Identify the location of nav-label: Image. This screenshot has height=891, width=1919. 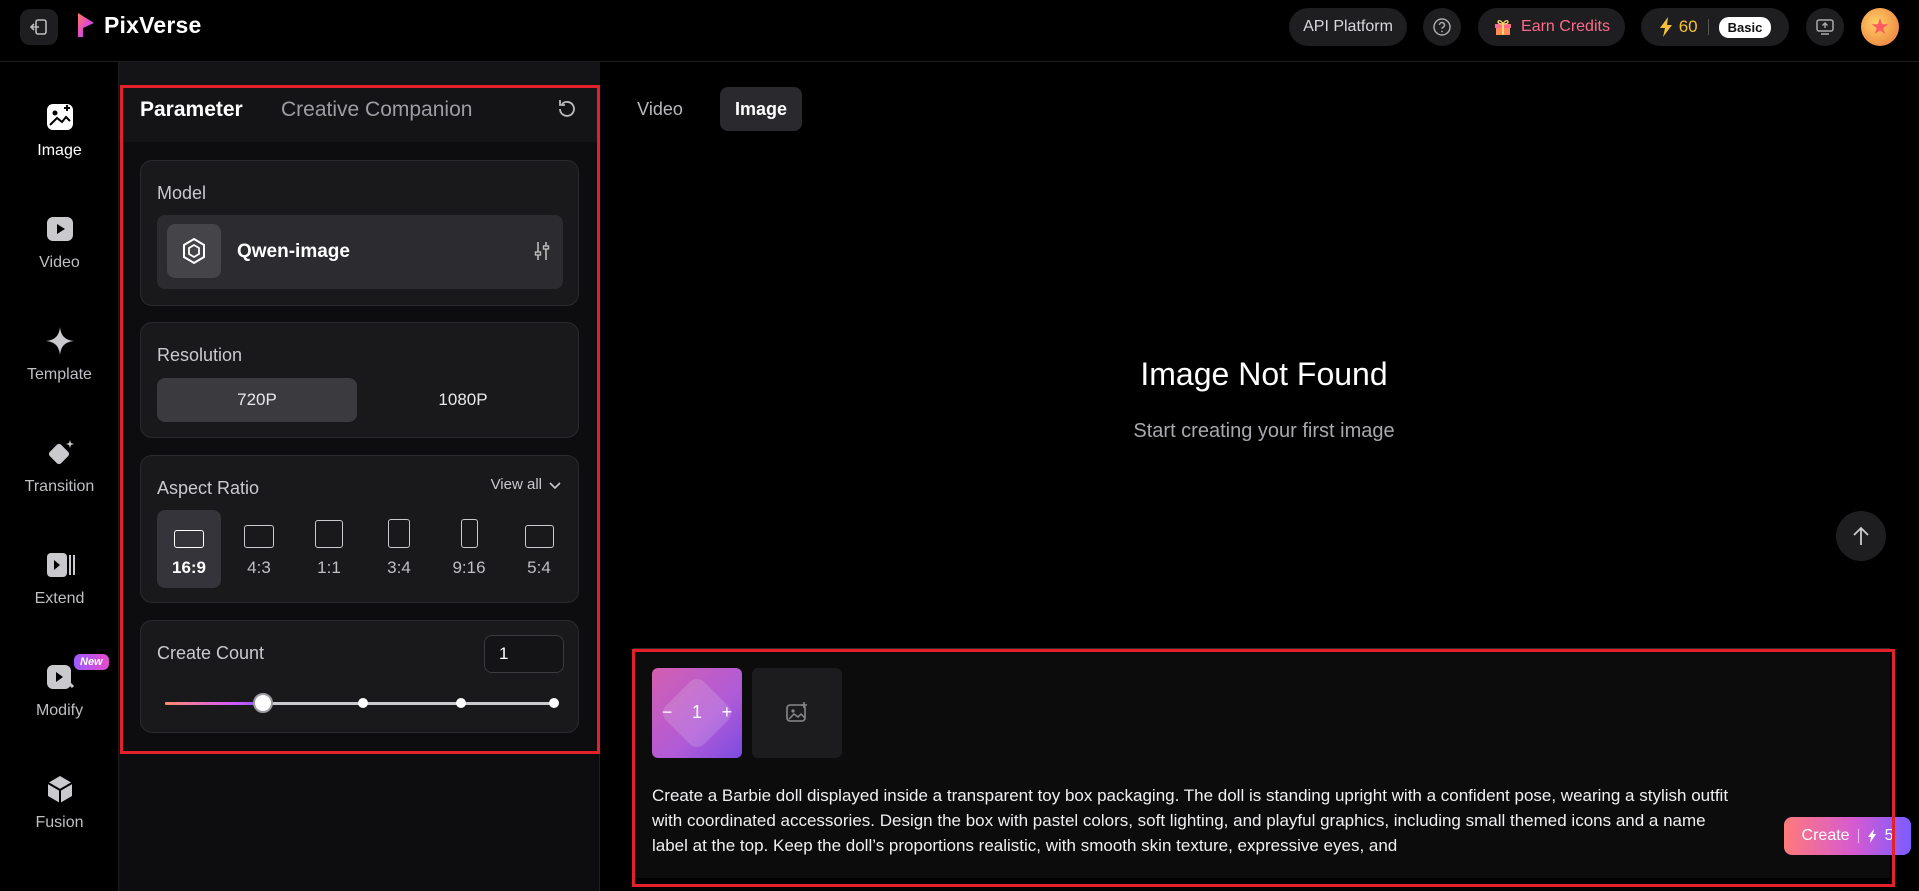
(59, 150).